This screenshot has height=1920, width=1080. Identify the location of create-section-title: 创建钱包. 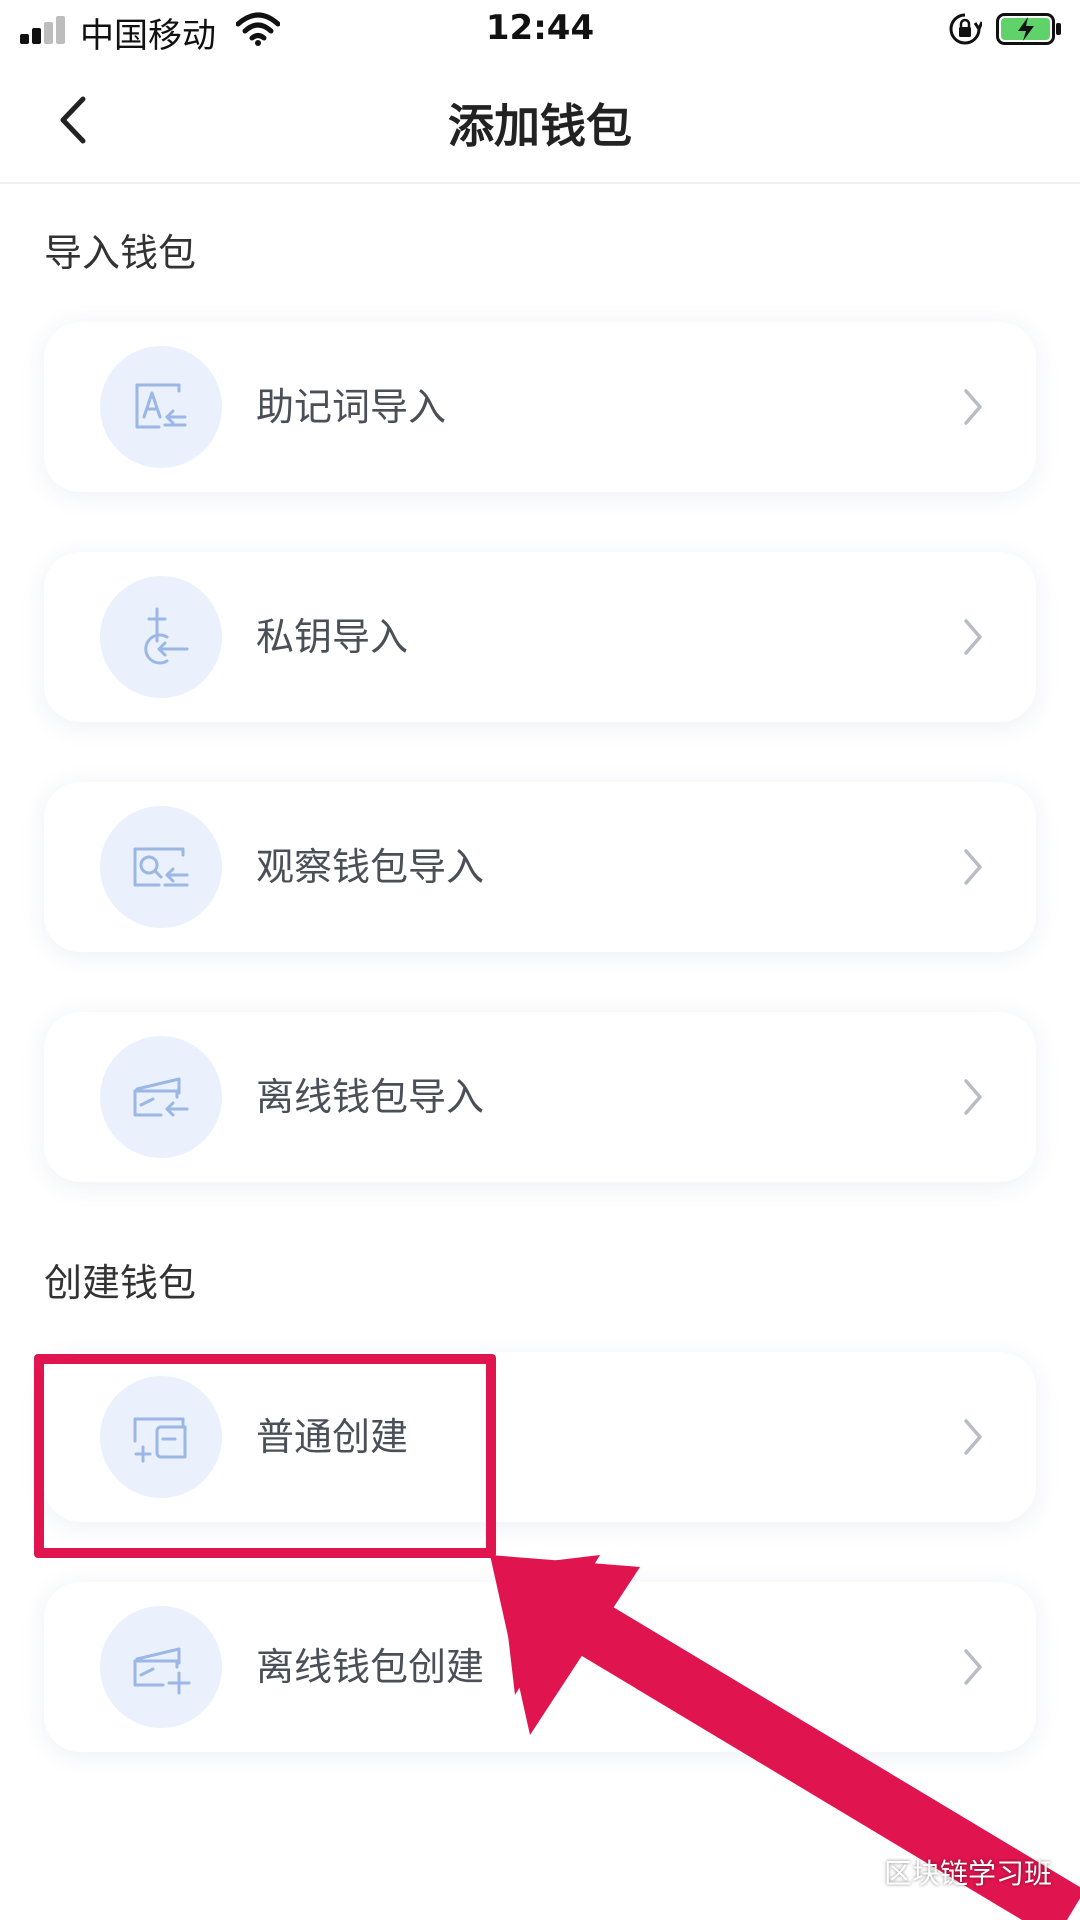
(120, 1283).